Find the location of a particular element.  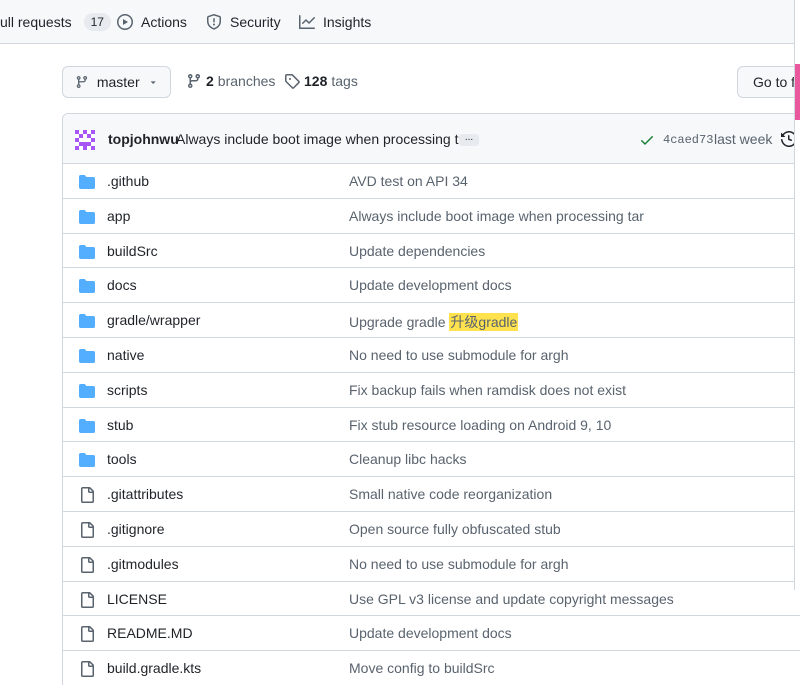

file-name-link: app is located at coordinates (118, 216).